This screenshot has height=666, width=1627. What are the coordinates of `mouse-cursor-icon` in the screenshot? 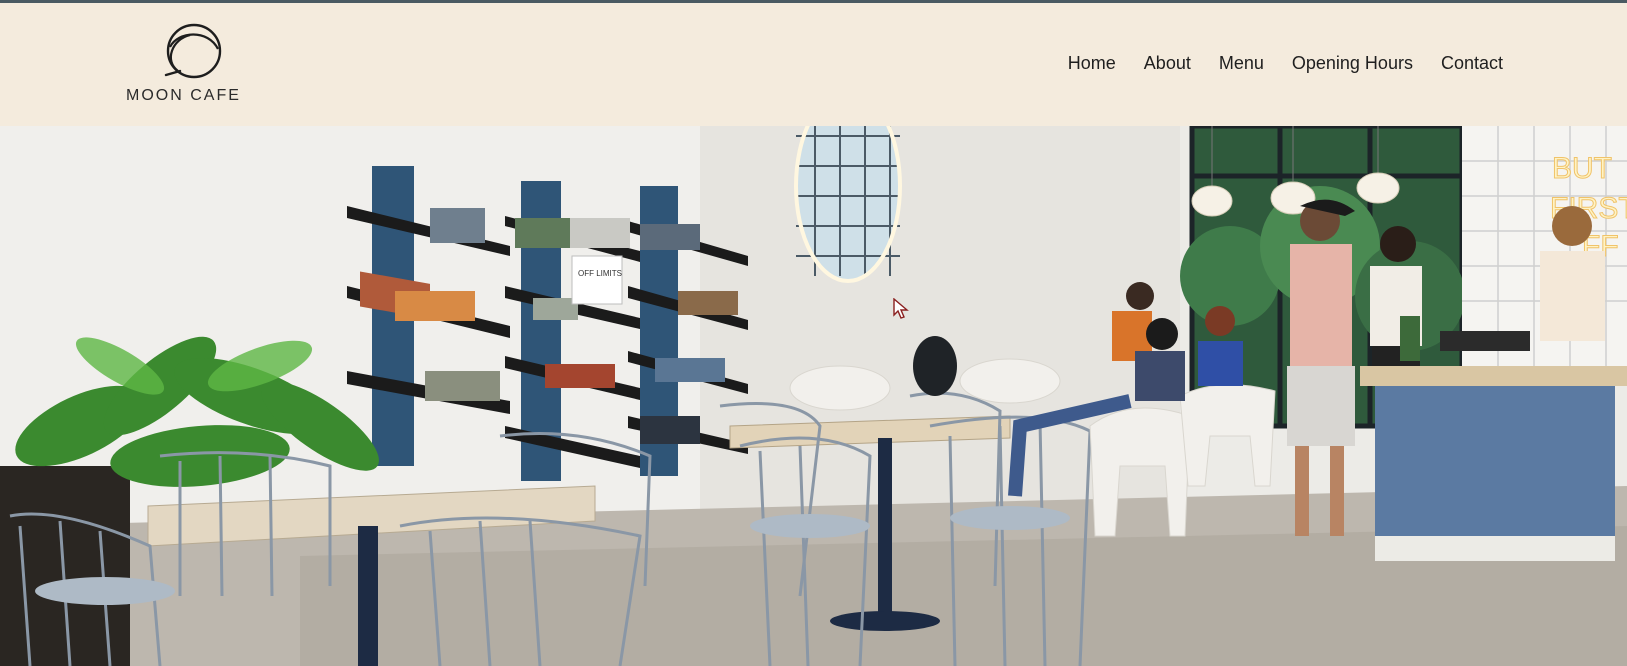 It's located at (901, 308).